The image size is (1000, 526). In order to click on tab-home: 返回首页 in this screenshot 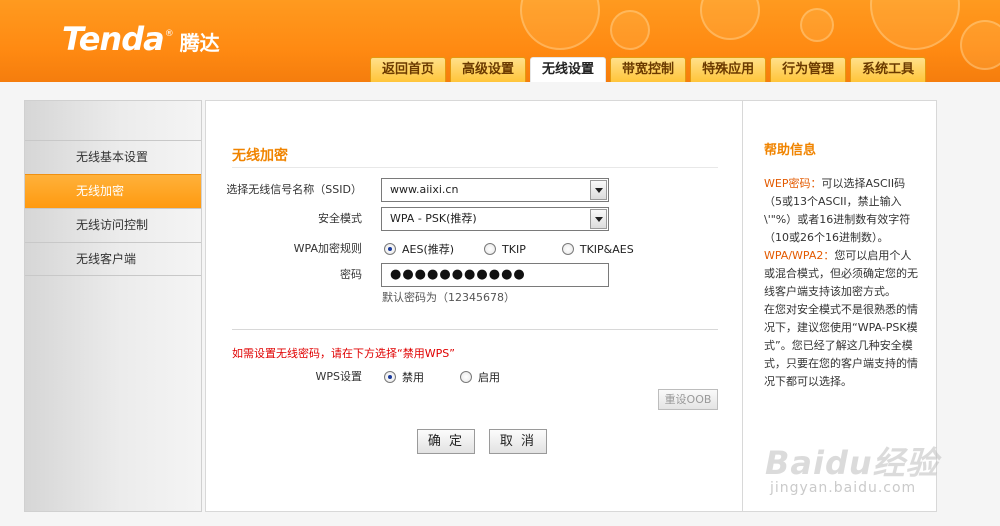, I will do `click(408, 69)`.